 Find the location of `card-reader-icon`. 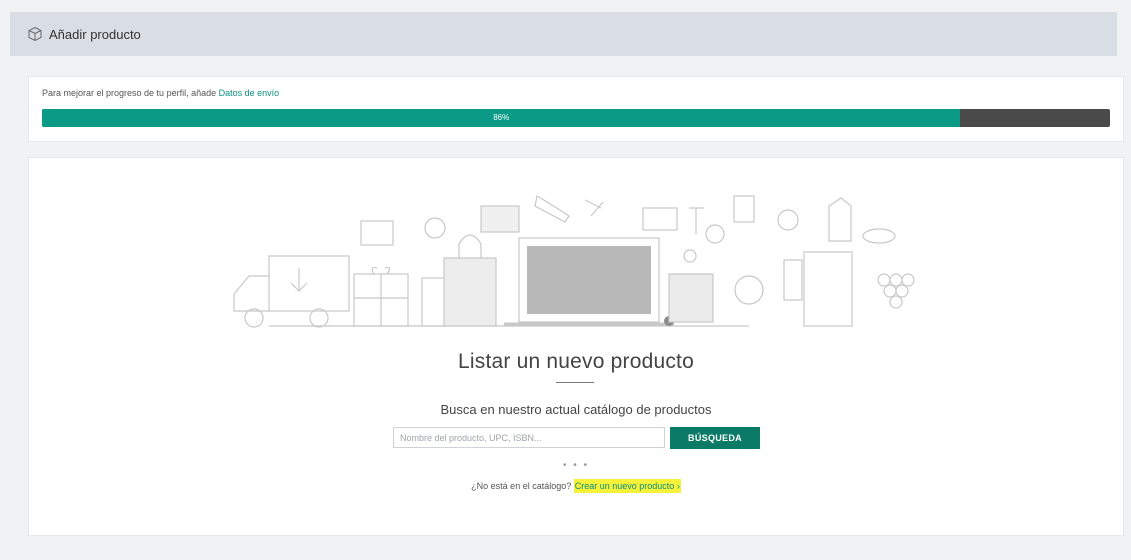

card-reader-icon is located at coordinates (793, 280).